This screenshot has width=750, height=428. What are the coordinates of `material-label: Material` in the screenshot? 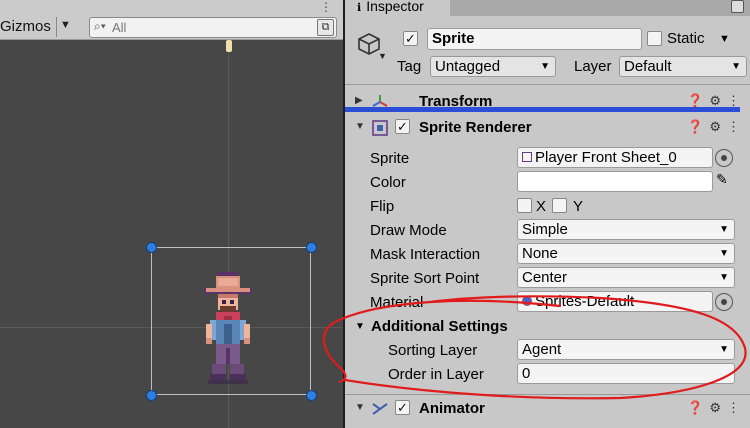 It's located at (397, 302).